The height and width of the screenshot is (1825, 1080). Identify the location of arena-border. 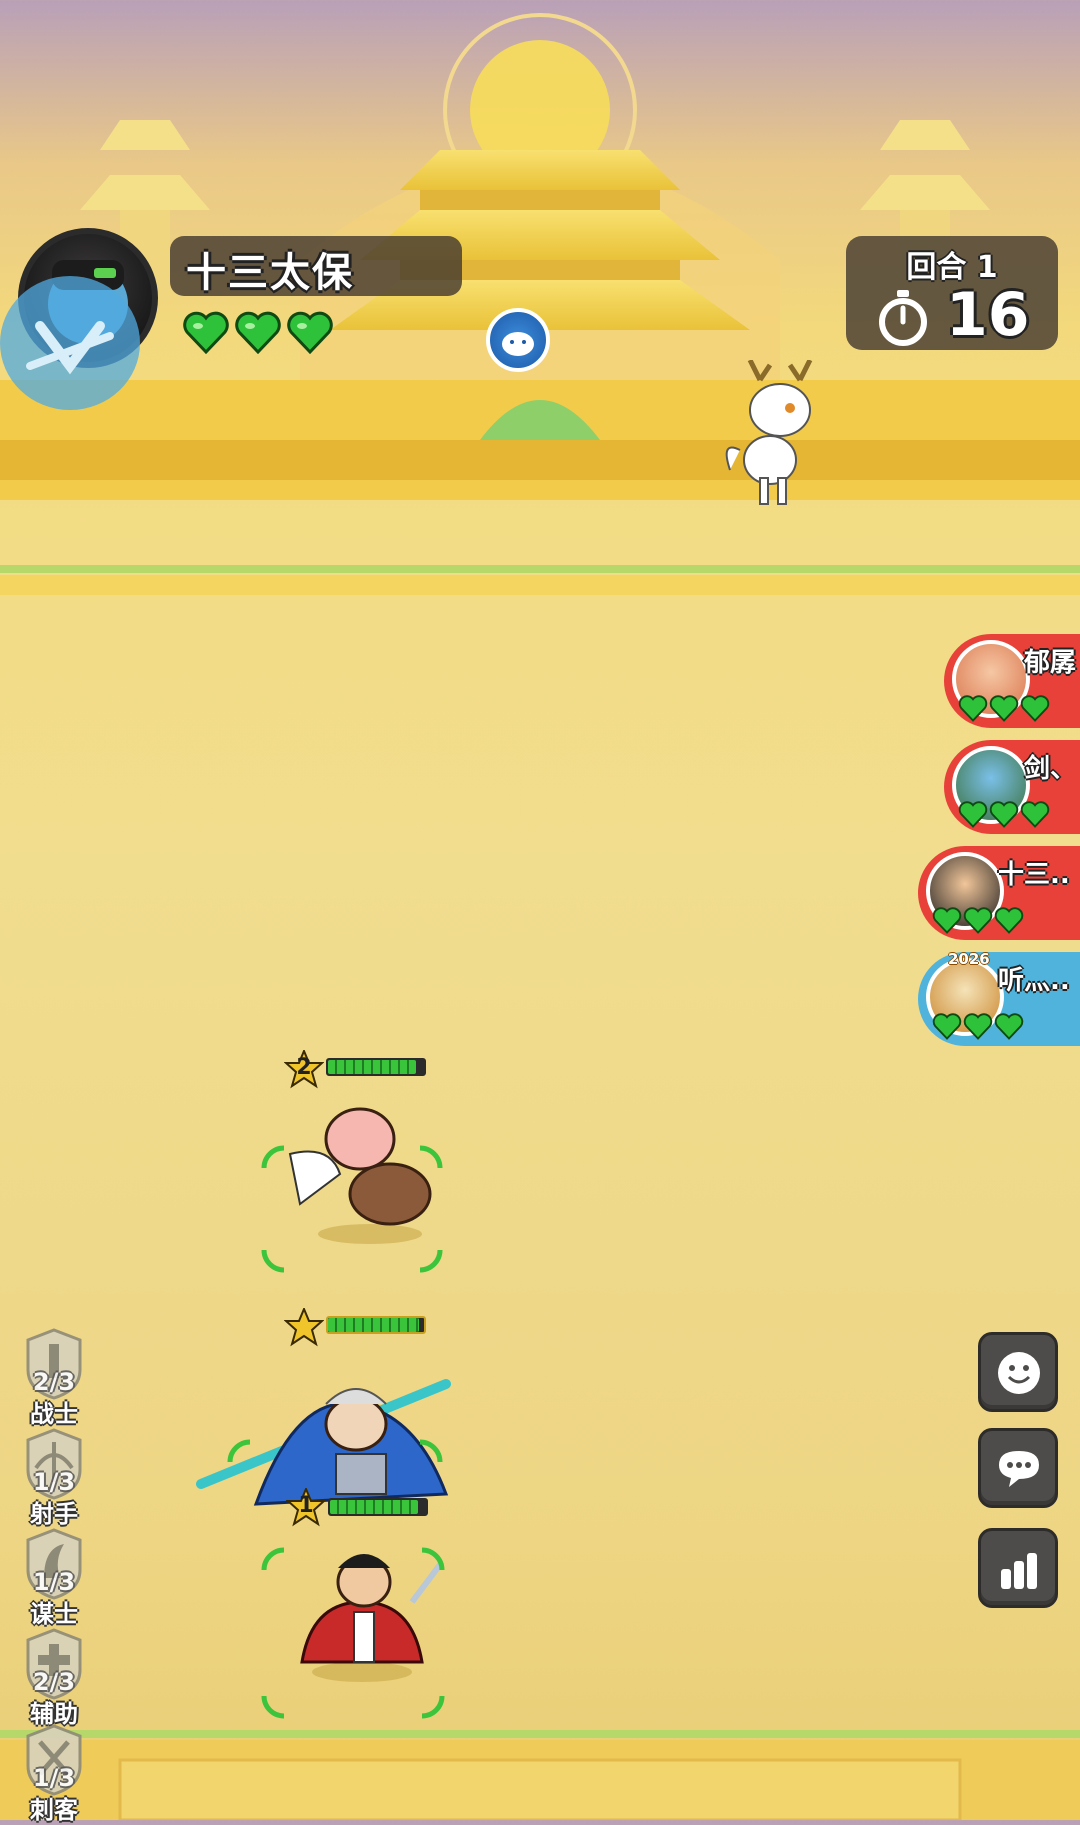
(540, 1775).